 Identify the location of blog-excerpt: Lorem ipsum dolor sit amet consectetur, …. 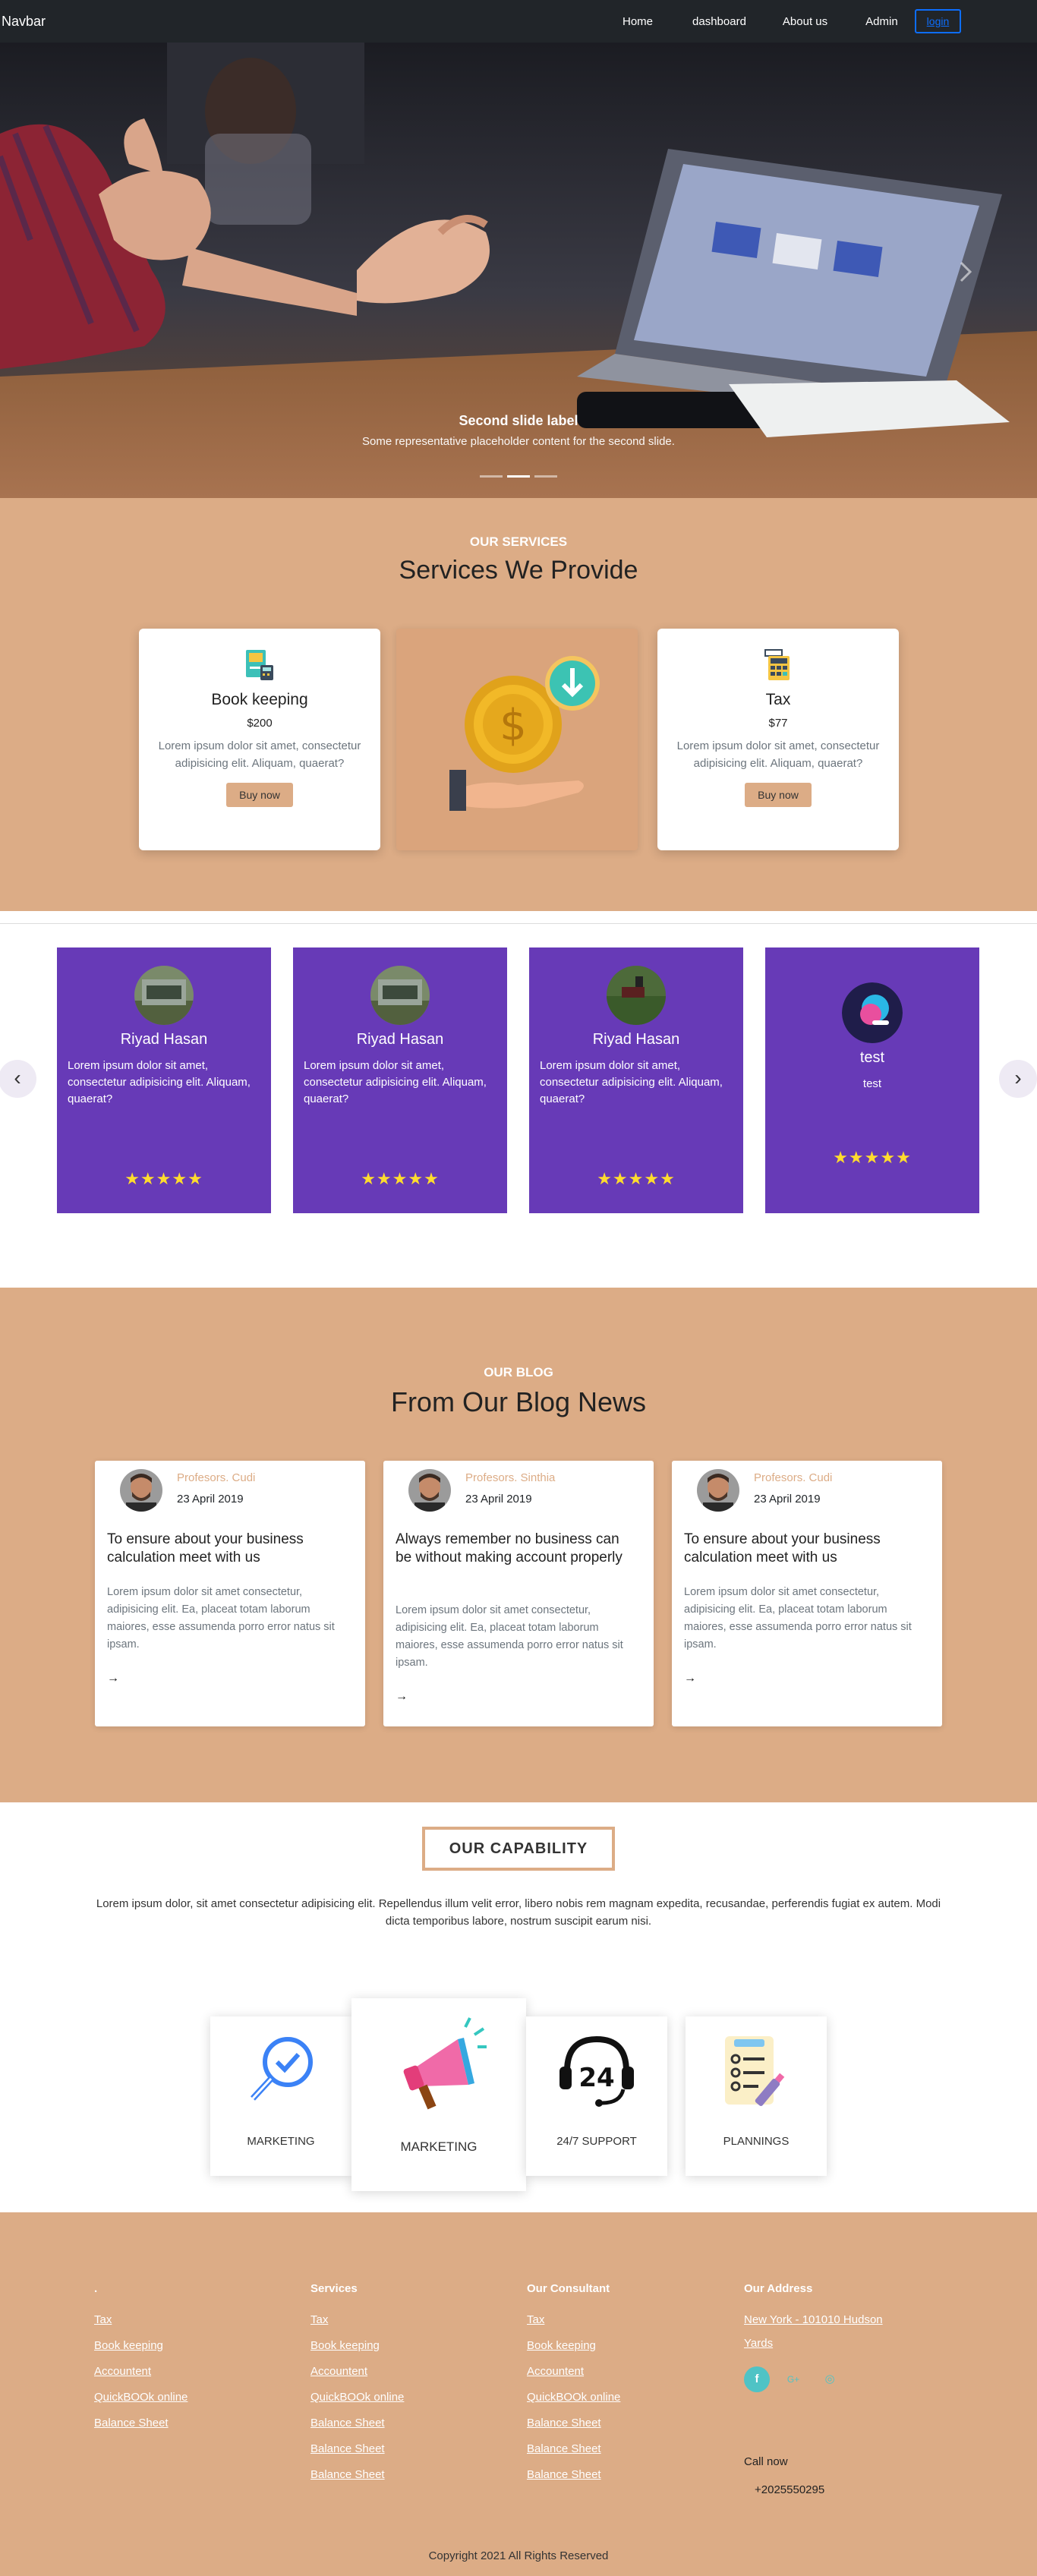
(509, 1636).